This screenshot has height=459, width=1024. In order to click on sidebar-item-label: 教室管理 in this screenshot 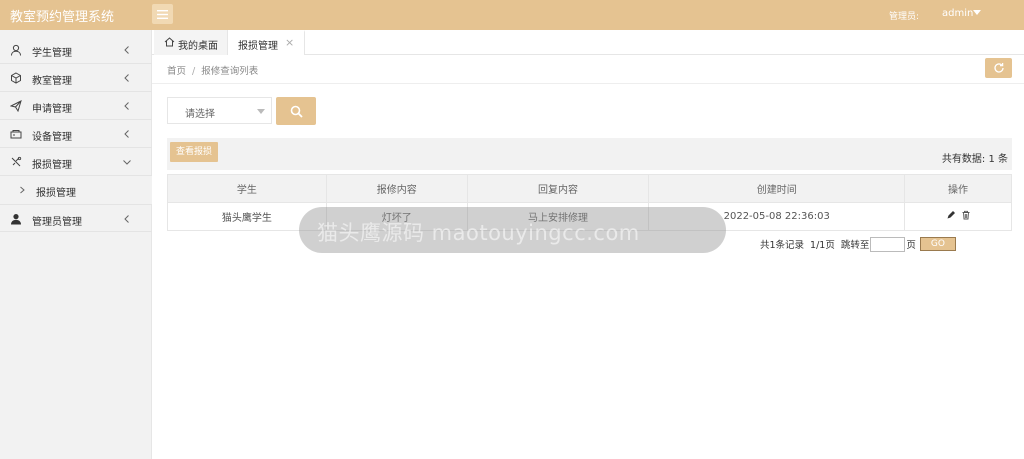, I will do `click(52, 81)`.